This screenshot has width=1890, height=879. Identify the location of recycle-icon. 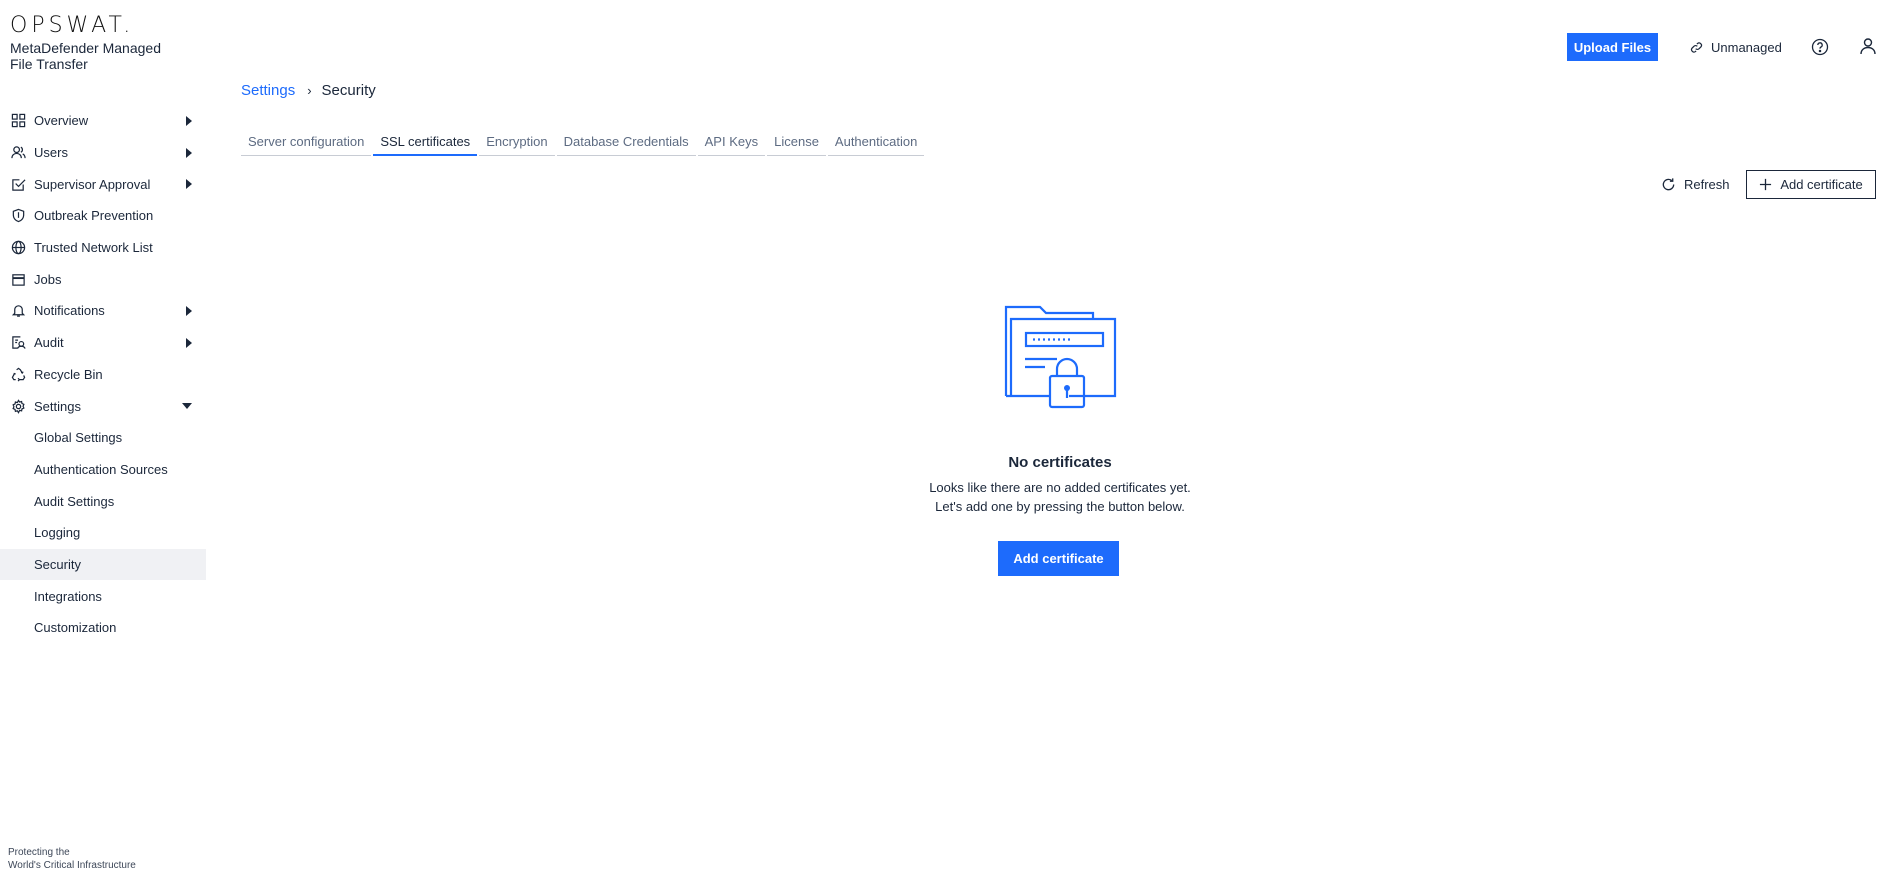
(18, 374).